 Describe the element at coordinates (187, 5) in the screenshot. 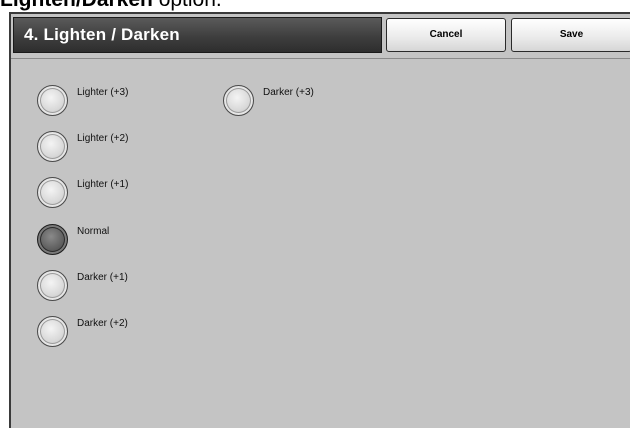

I see `caption-rest-text: option.` at that location.